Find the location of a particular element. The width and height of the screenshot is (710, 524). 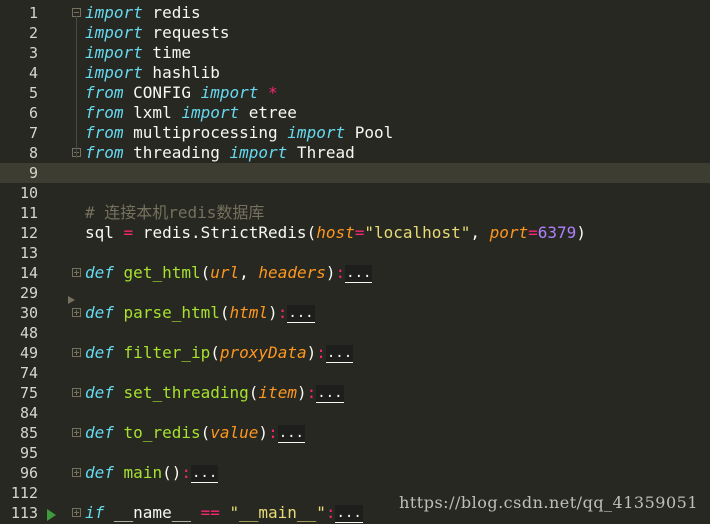

code-text: import redis is located at coordinates (143, 13).